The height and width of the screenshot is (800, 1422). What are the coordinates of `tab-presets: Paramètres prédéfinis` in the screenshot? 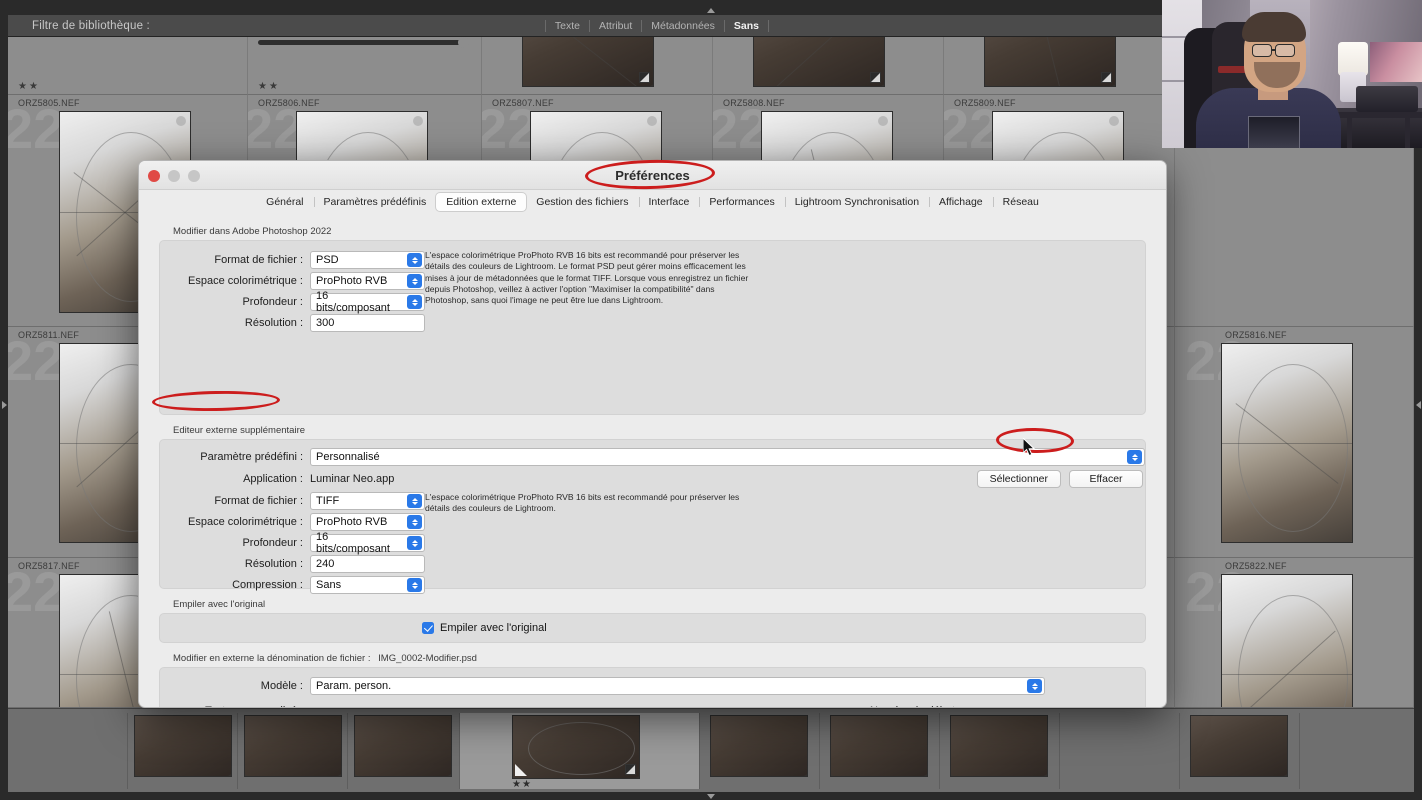 It's located at (375, 202).